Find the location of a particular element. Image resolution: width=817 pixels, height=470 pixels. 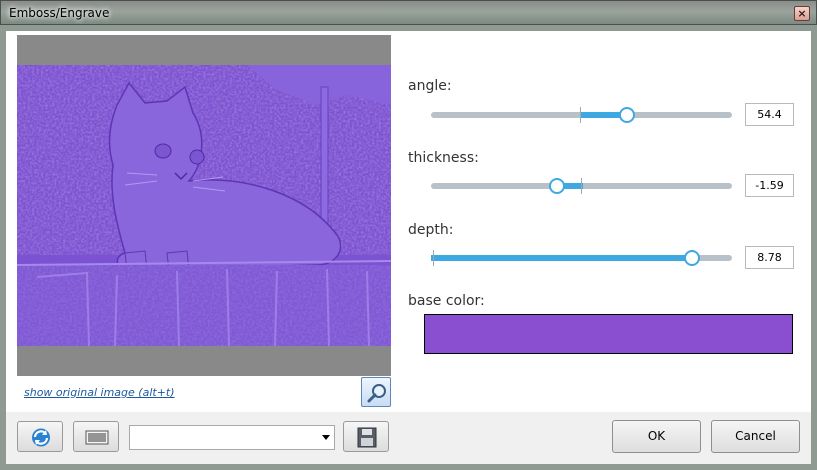

randomize-button is located at coordinates (96, 436).